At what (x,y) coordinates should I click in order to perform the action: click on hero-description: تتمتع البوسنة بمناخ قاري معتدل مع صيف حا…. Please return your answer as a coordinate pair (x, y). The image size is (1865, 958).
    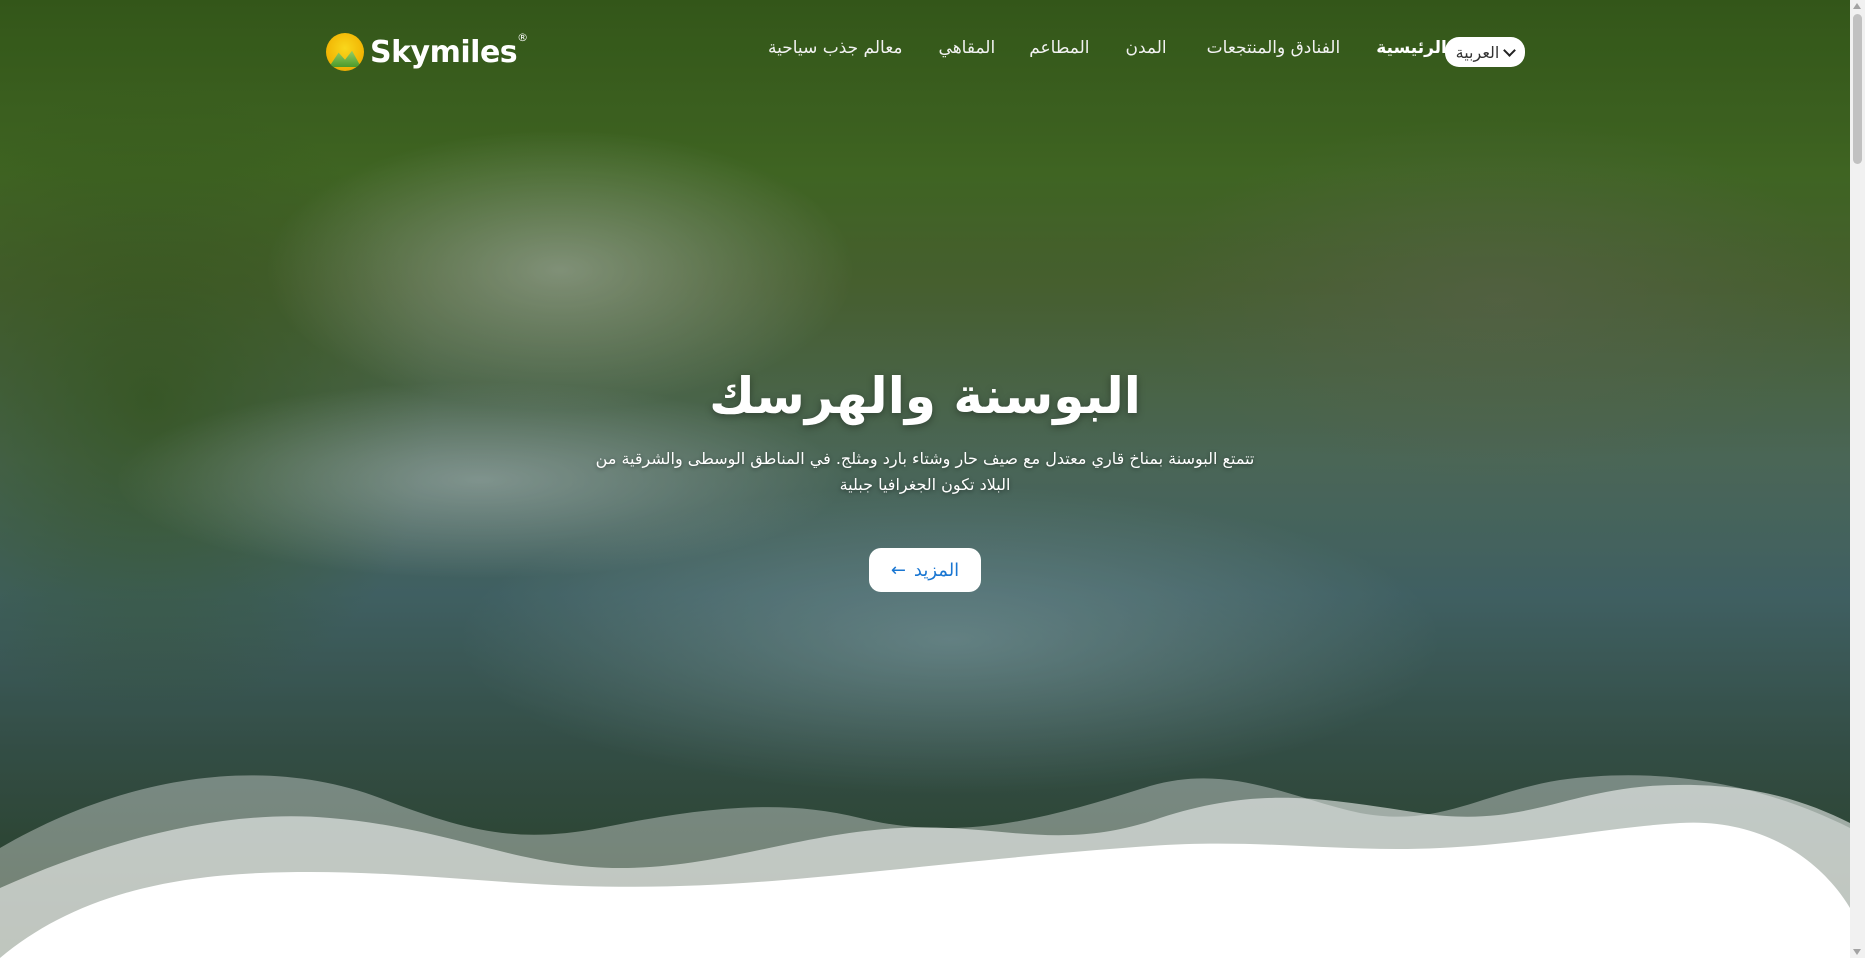
    Looking at the image, I should click on (925, 471).